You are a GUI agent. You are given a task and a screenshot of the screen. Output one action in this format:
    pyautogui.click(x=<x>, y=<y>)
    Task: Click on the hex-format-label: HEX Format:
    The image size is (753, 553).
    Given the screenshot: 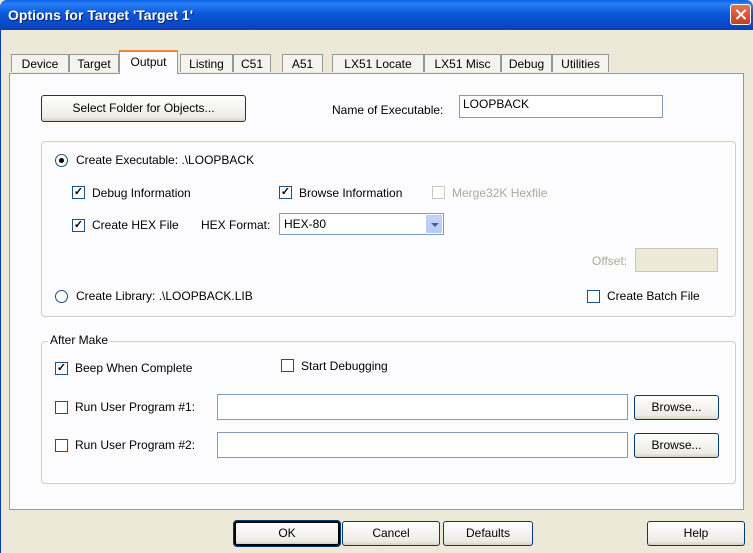 What is the action you would take?
    pyautogui.click(x=236, y=225)
    